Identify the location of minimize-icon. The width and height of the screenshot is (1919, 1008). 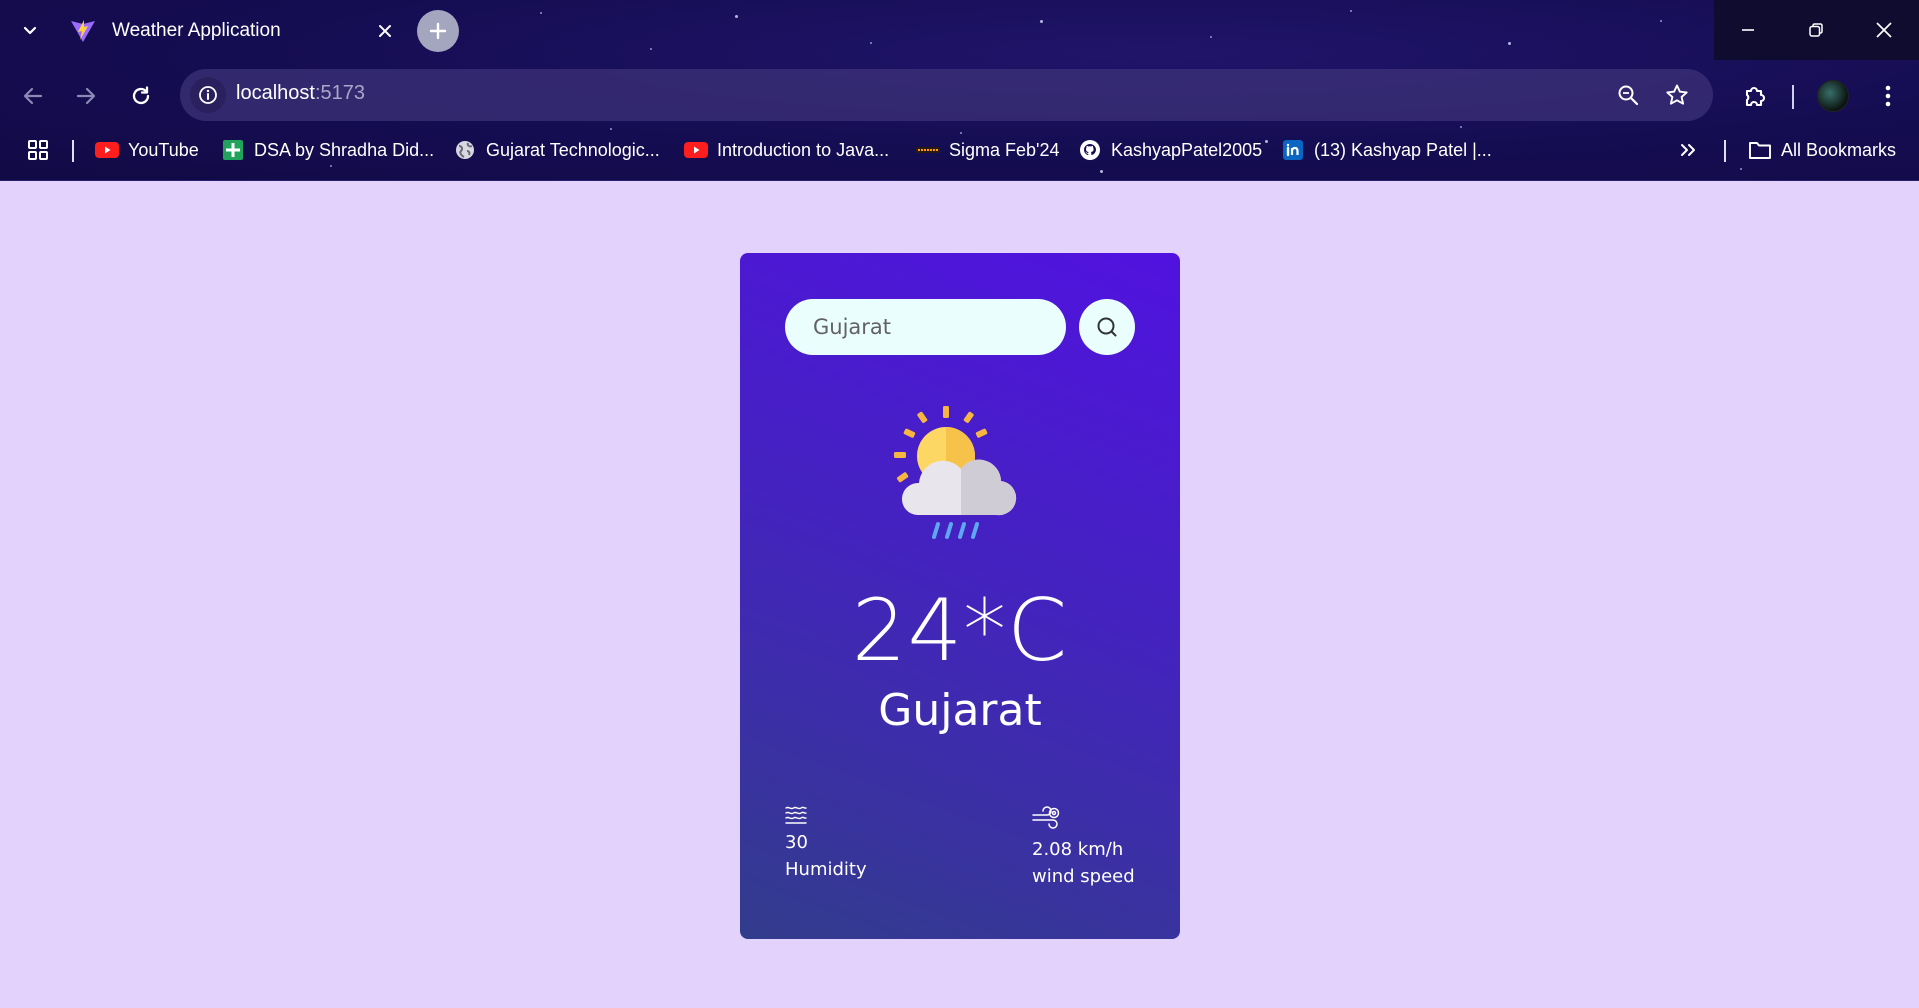
(1748, 30).